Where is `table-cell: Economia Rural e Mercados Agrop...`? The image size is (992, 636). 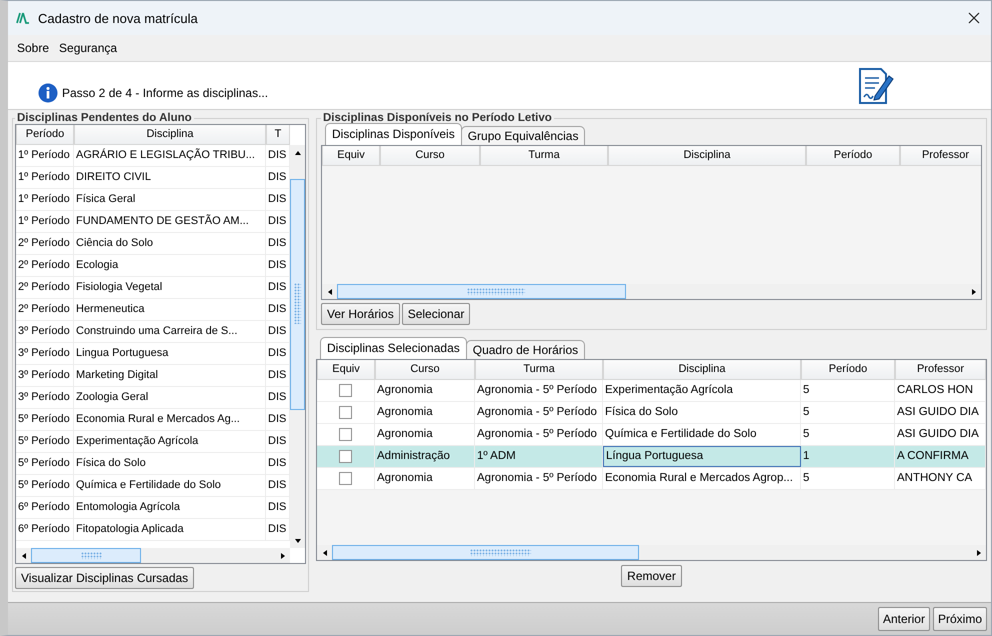
table-cell: Economia Rural e Mercados Agrop... is located at coordinates (702, 478).